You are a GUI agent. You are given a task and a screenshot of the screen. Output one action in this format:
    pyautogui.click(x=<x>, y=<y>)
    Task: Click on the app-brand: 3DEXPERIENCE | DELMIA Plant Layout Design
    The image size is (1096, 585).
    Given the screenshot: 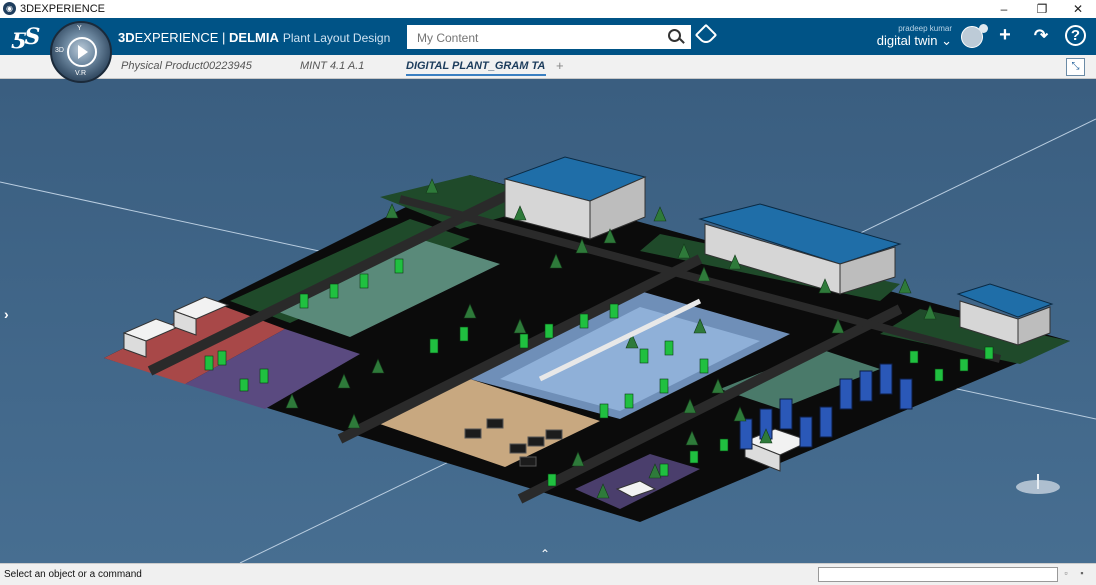 What is the action you would take?
    pyautogui.click(x=254, y=37)
    